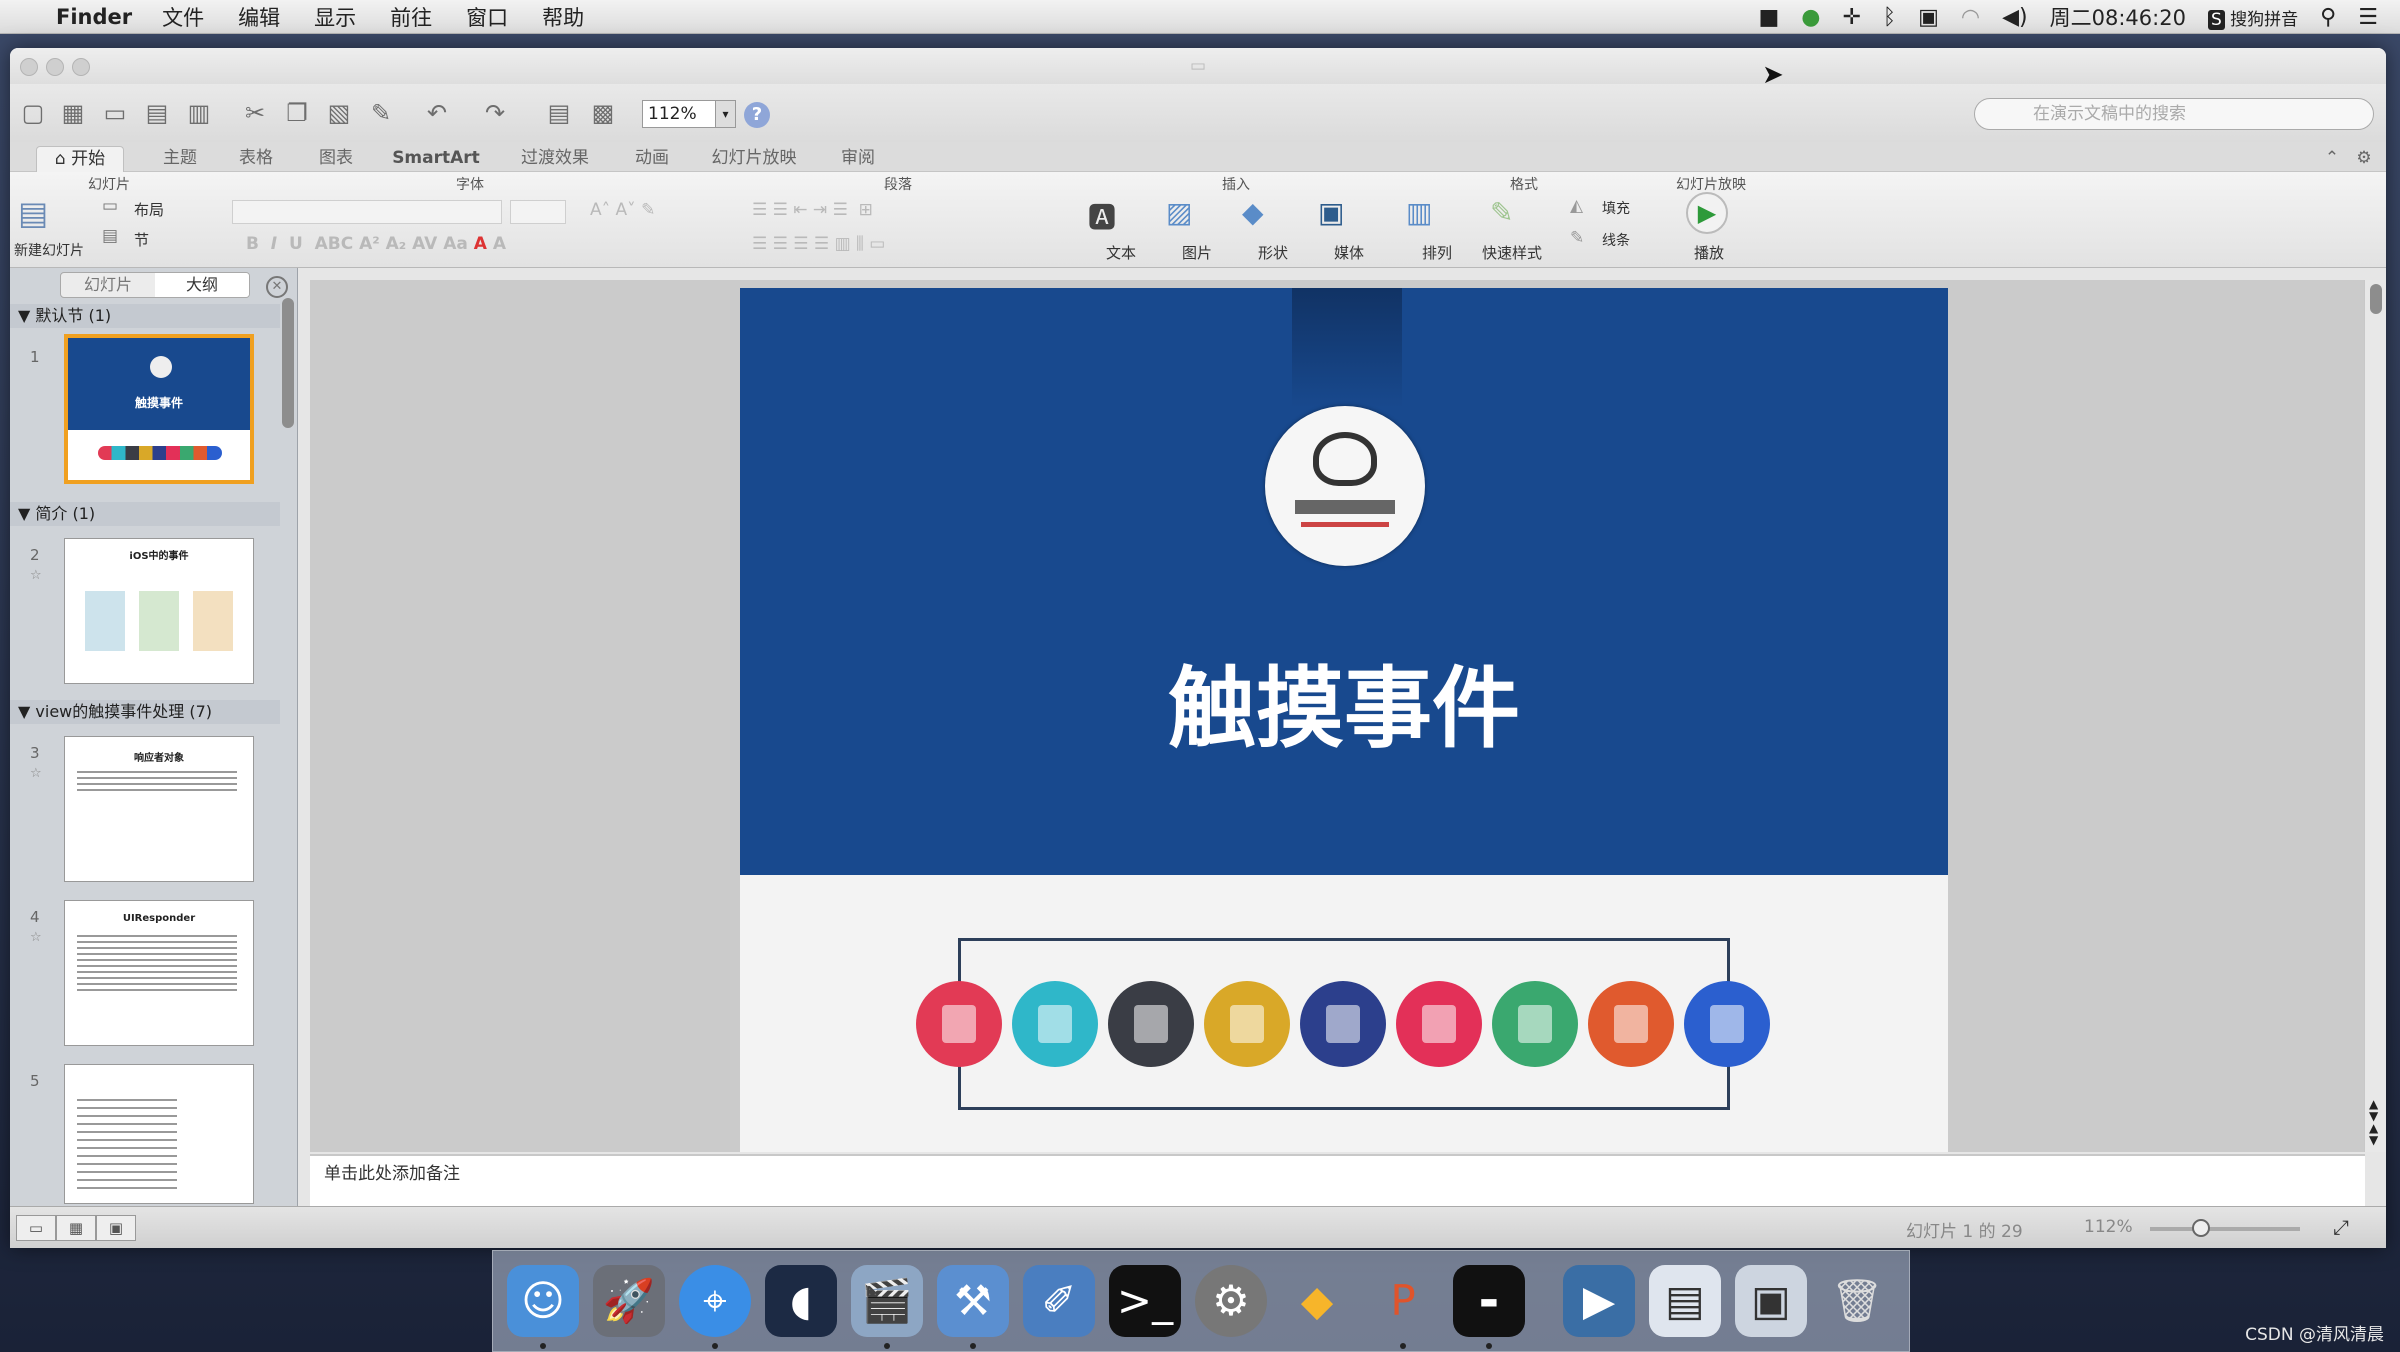 The width and height of the screenshot is (2400, 1352). Describe the element at coordinates (141, 239) in the screenshot. I see `section-button: 节` at that location.